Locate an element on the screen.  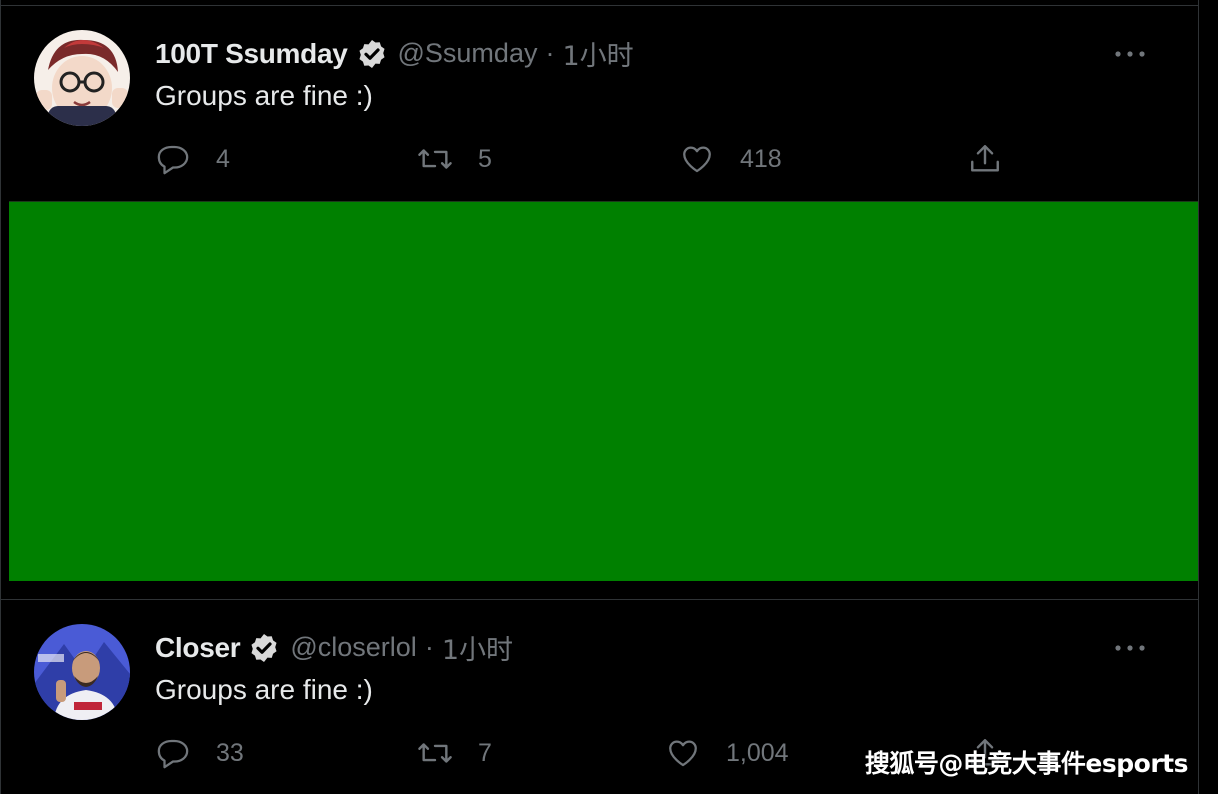
share-icon is located at coordinates (985, 158).